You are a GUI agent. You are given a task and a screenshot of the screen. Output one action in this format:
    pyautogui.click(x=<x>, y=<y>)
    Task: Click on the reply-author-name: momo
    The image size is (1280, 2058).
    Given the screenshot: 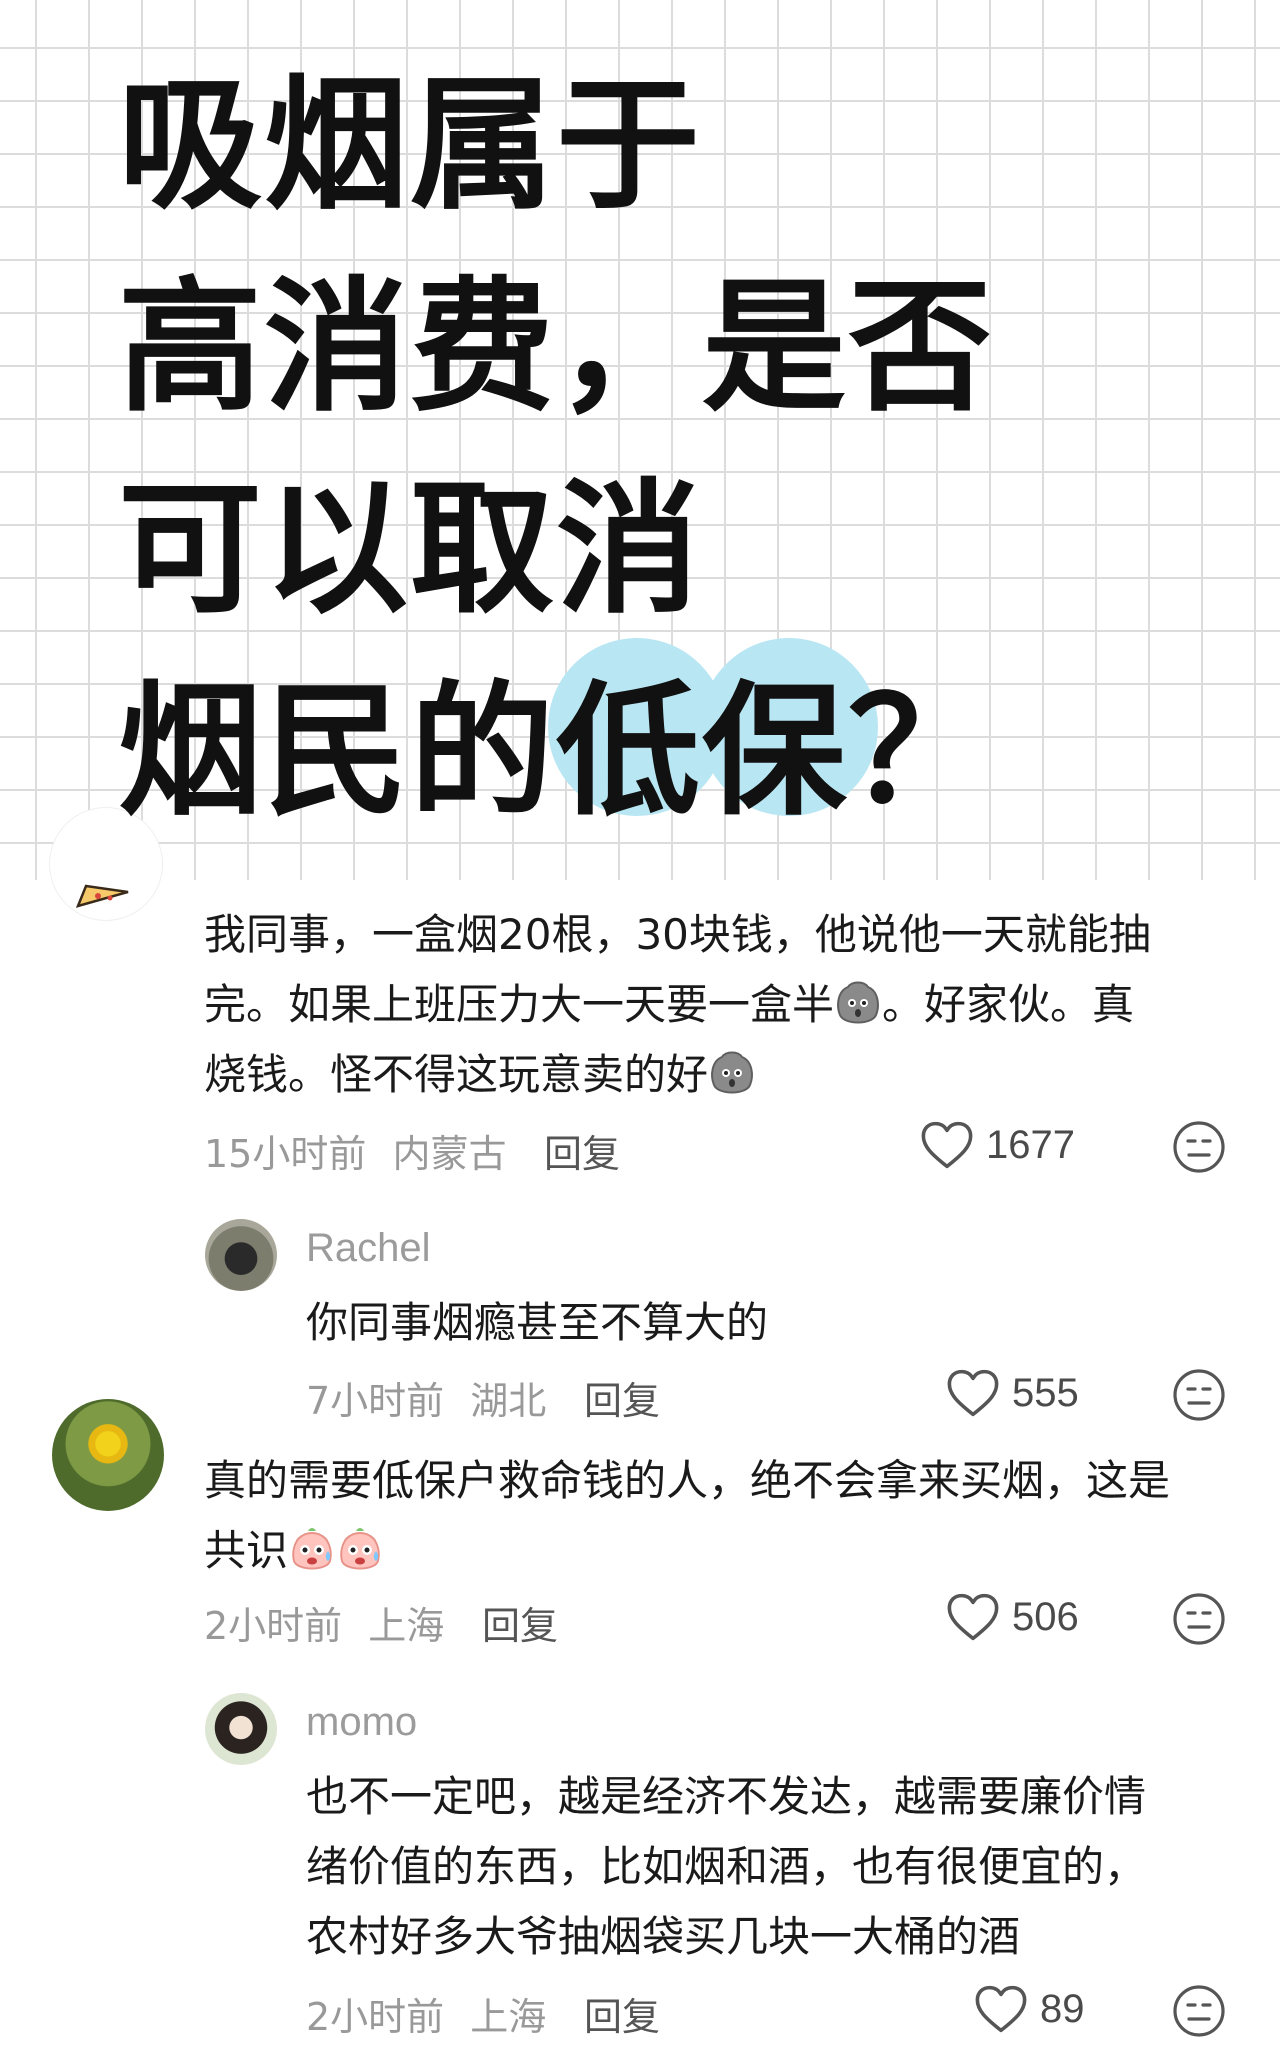 What is the action you would take?
    pyautogui.click(x=361, y=1722)
    